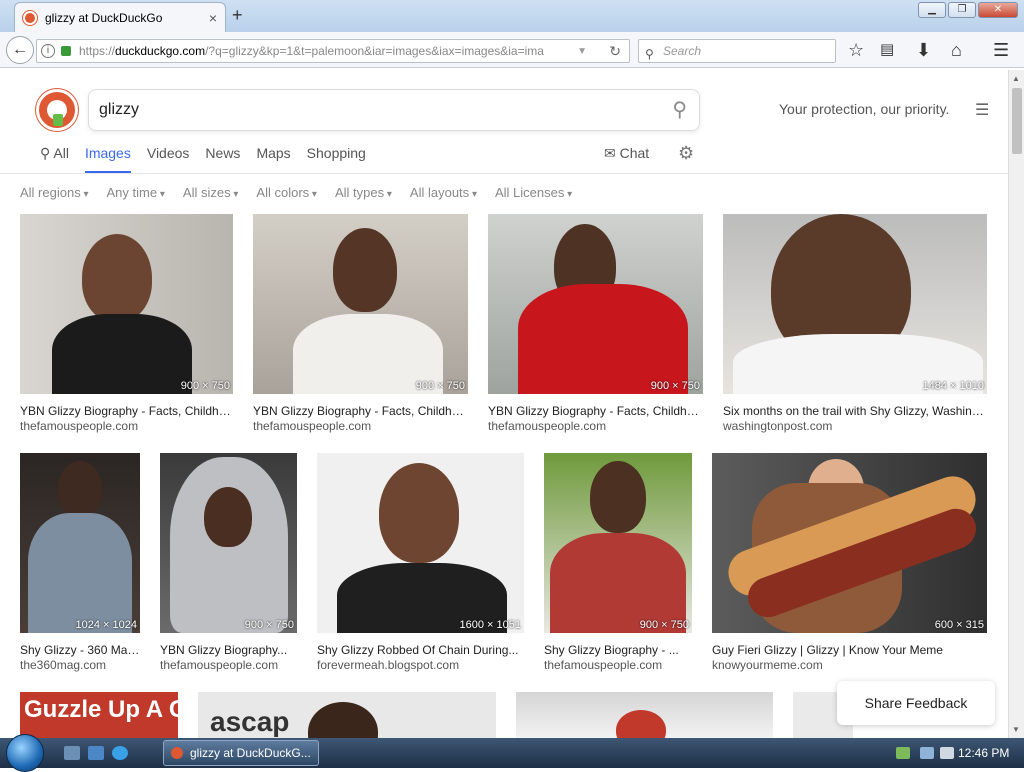  I want to click on filter-layout: All layouts, so click(443, 192).